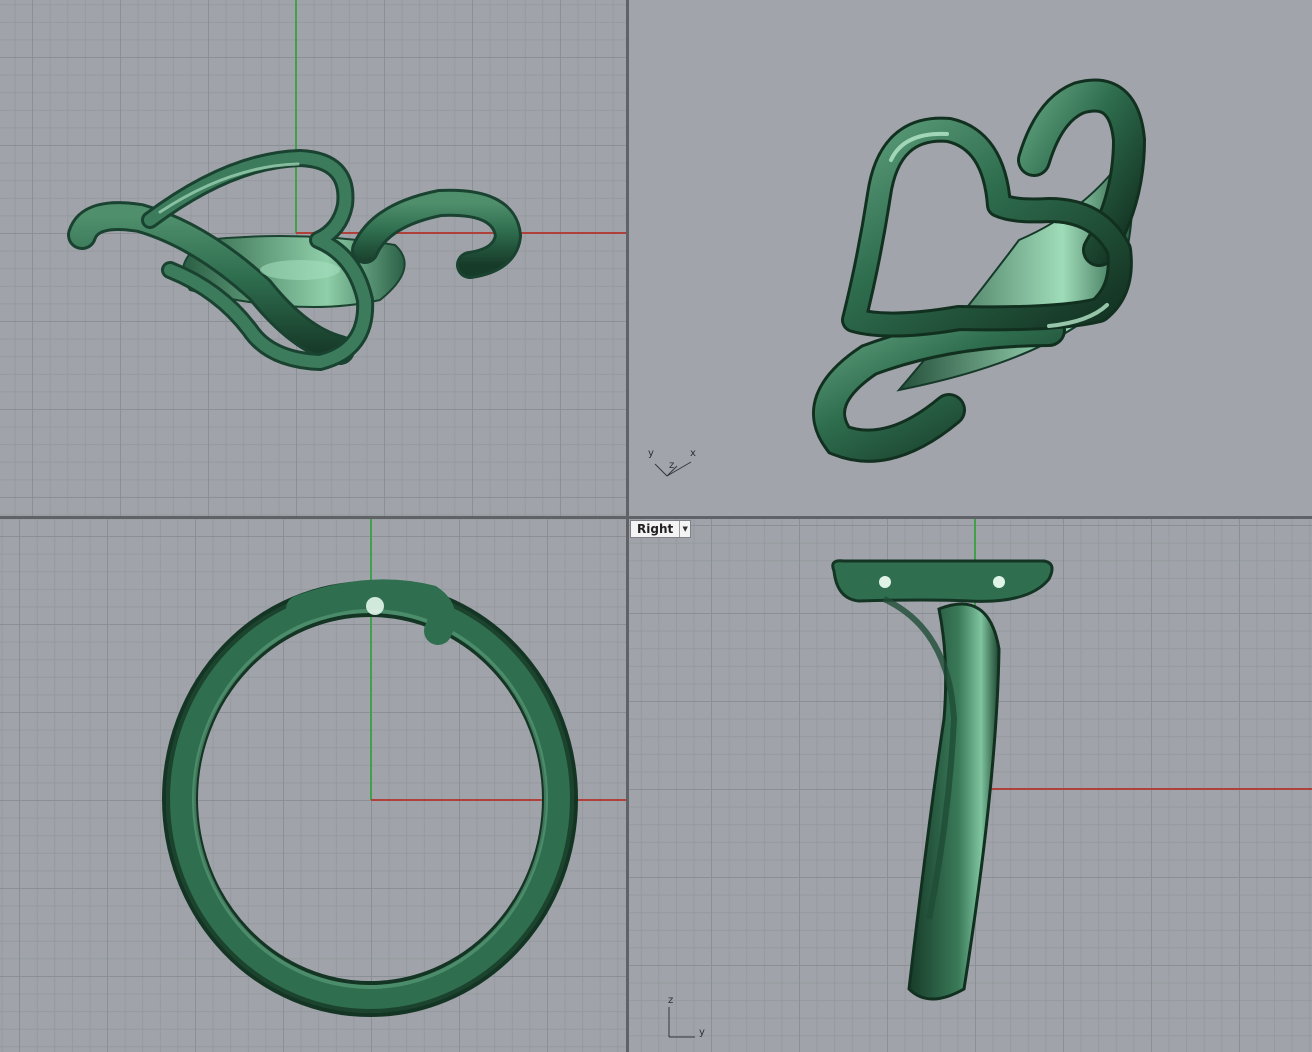 The height and width of the screenshot is (1052, 1312). What do you see at coordinates (693, 453) in the screenshot?
I see `axis-label-x: x` at bounding box center [693, 453].